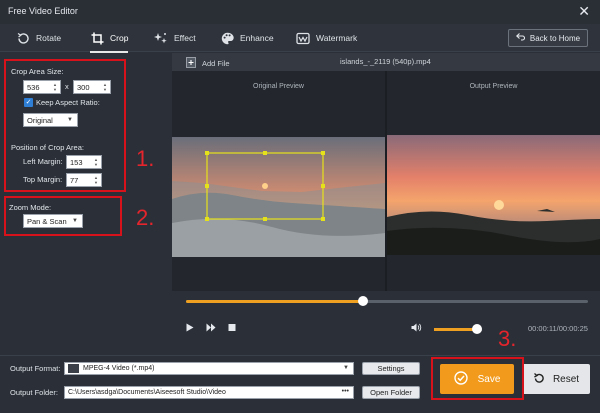  What do you see at coordinates (257, 38) in the screenshot?
I see `tab-enhance-label: Enhance` at bounding box center [257, 38].